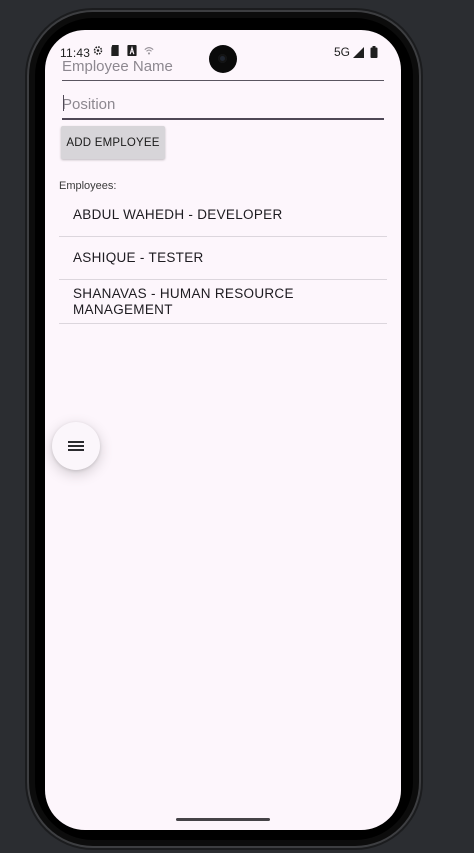 This screenshot has width=474, height=853. I want to click on employees-heading: Employees:, so click(88, 186).